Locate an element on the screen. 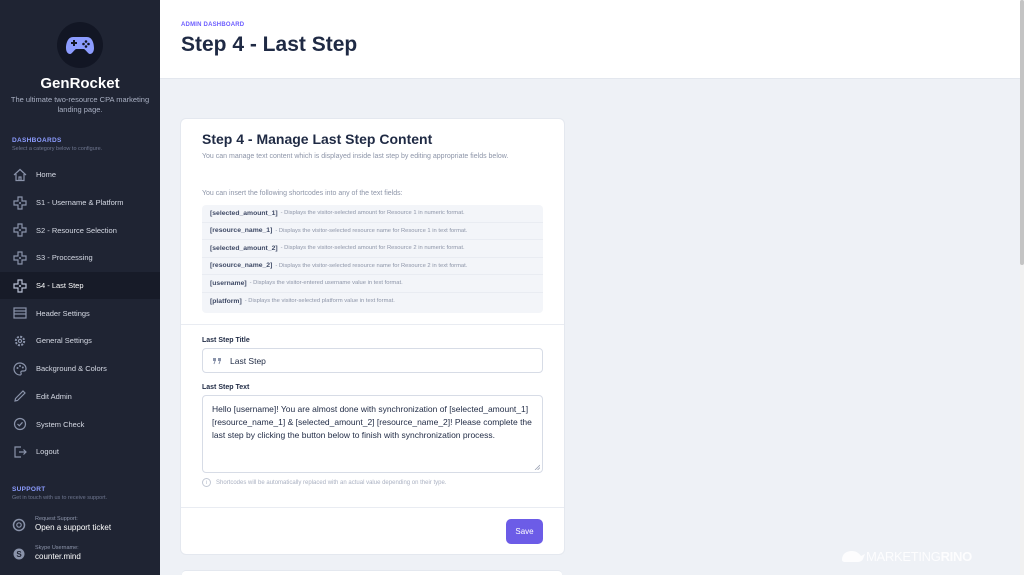 The image size is (1024, 575). info-icon: i is located at coordinates (206, 482).